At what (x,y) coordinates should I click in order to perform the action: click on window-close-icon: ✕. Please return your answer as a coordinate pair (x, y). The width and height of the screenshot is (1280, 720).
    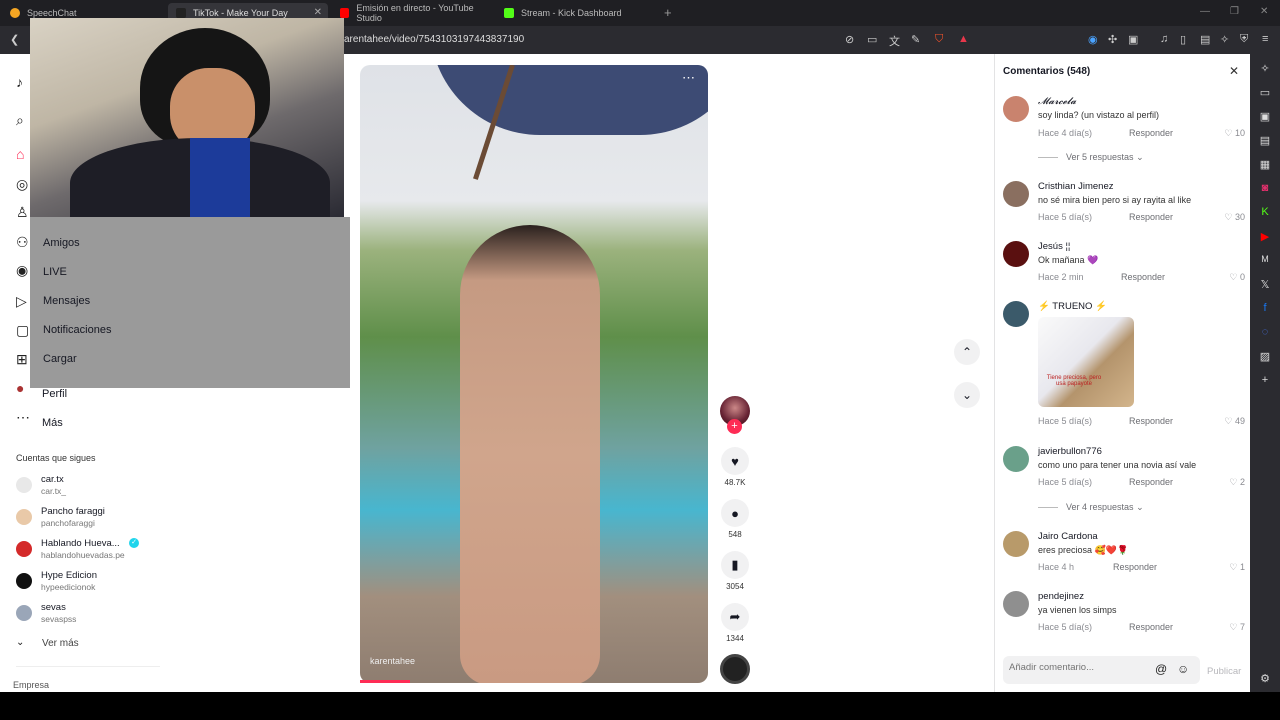
    Looking at the image, I should click on (1264, 11).